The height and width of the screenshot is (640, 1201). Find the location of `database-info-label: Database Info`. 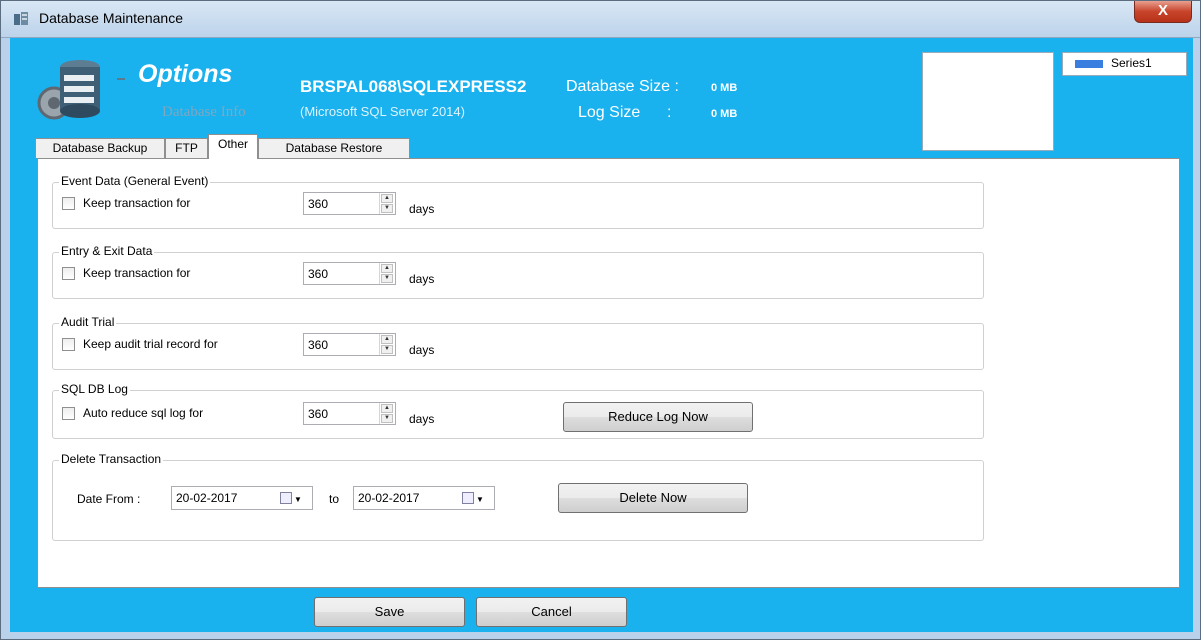

database-info-label: Database Info is located at coordinates (204, 112).